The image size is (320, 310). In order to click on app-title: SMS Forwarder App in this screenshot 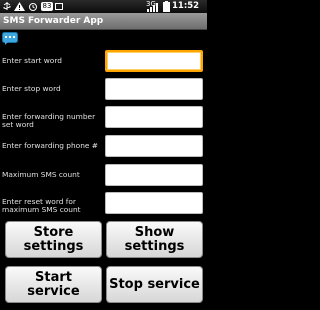, I will do `click(53, 21)`.